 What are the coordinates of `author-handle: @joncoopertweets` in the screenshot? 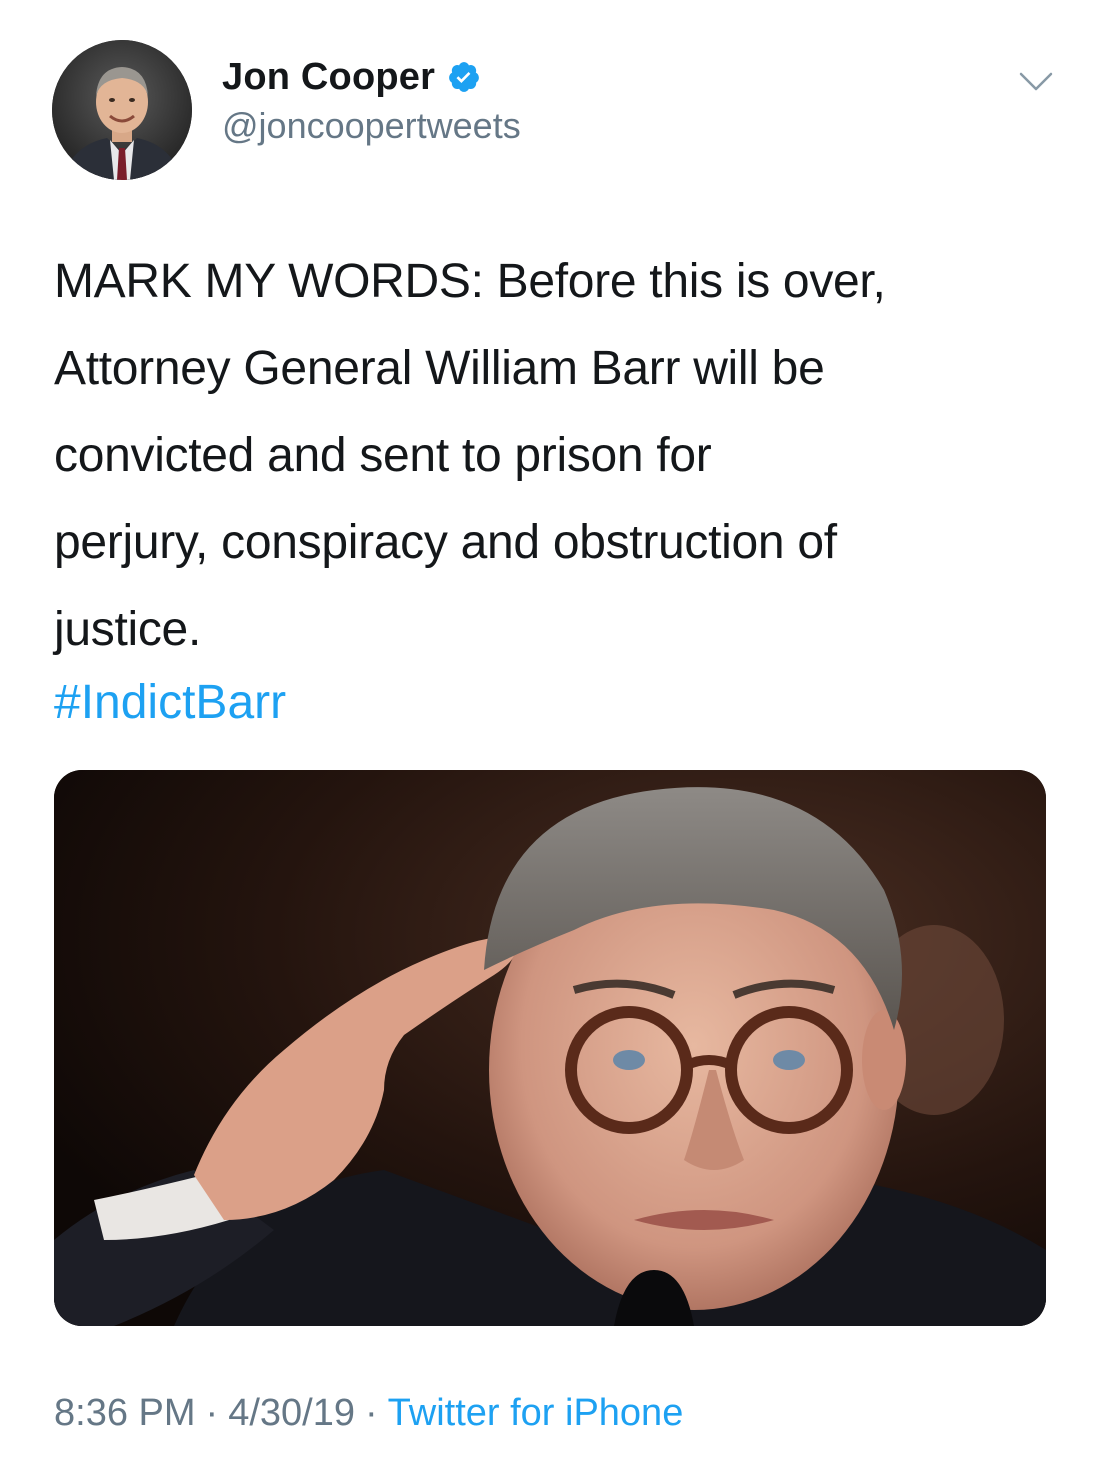 It's located at (371, 126).